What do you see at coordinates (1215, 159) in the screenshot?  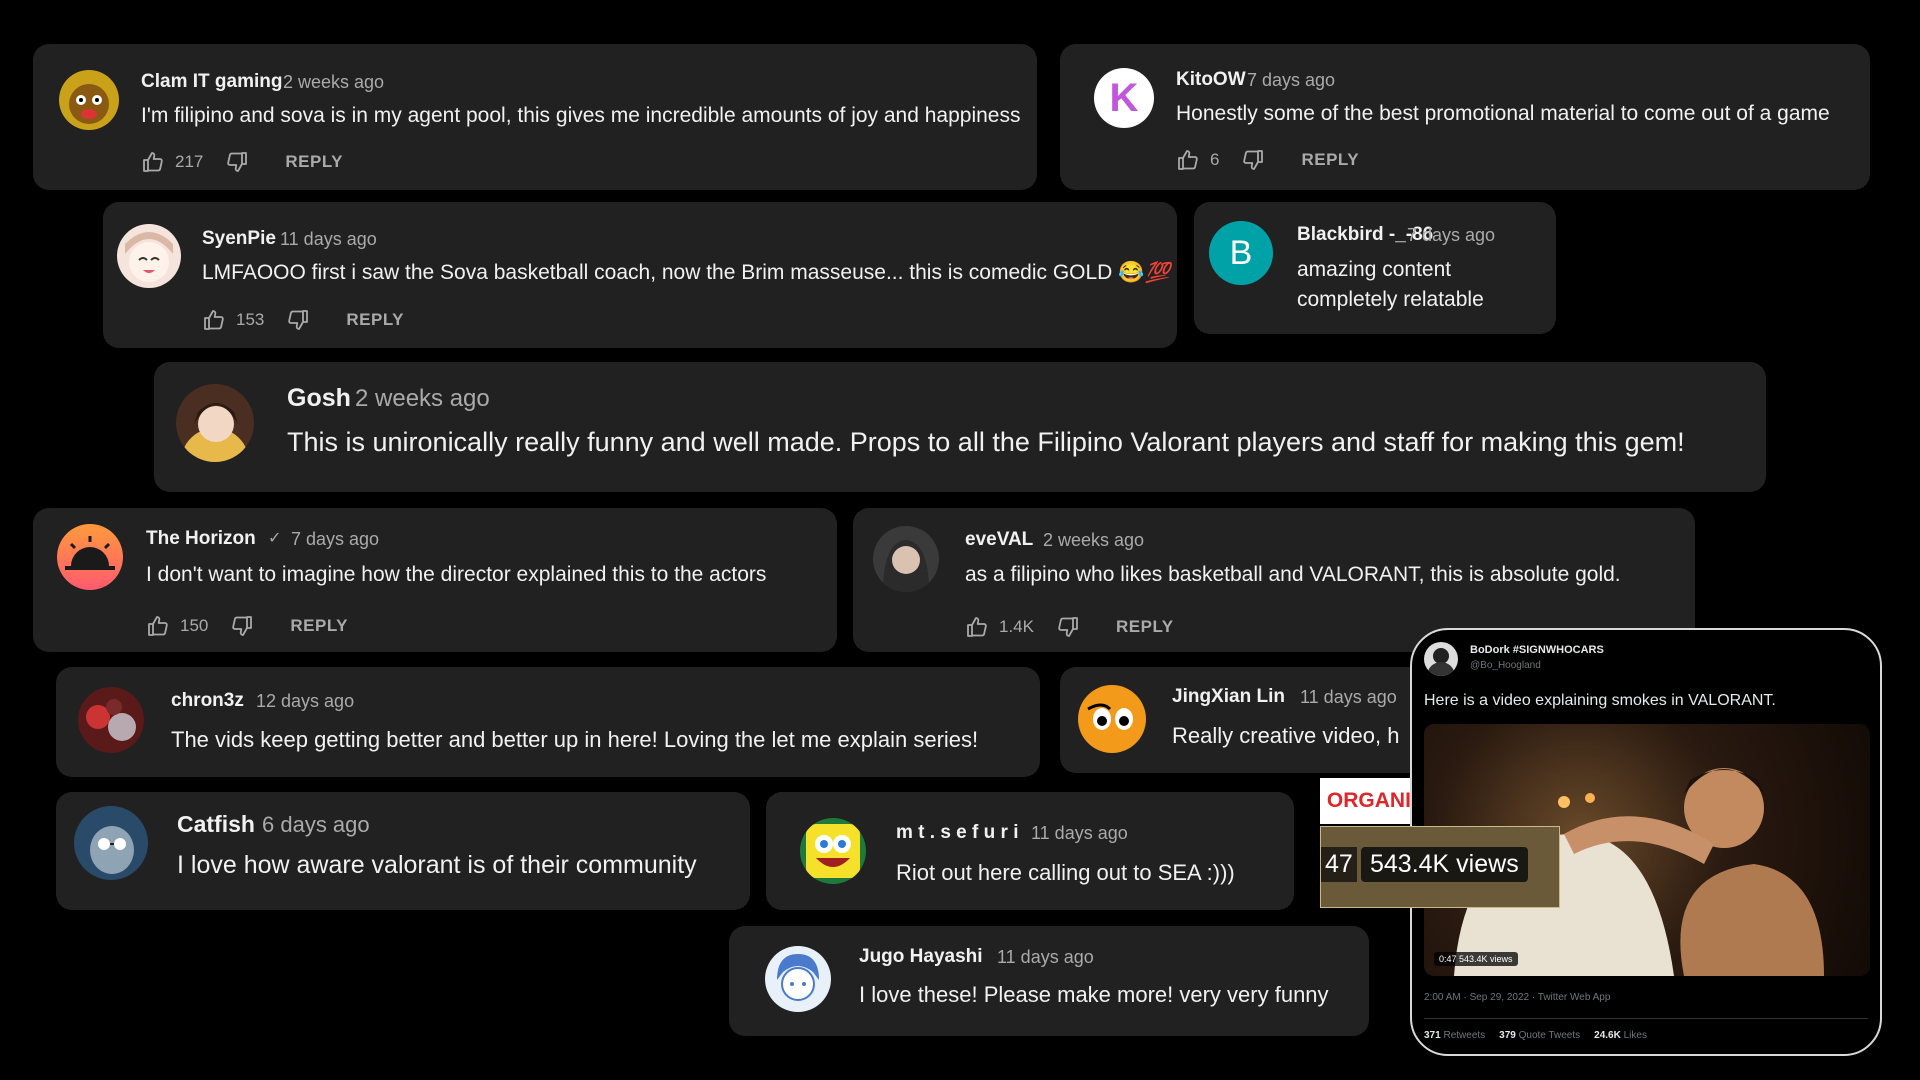 I see `like-count: 6` at bounding box center [1215, 159].